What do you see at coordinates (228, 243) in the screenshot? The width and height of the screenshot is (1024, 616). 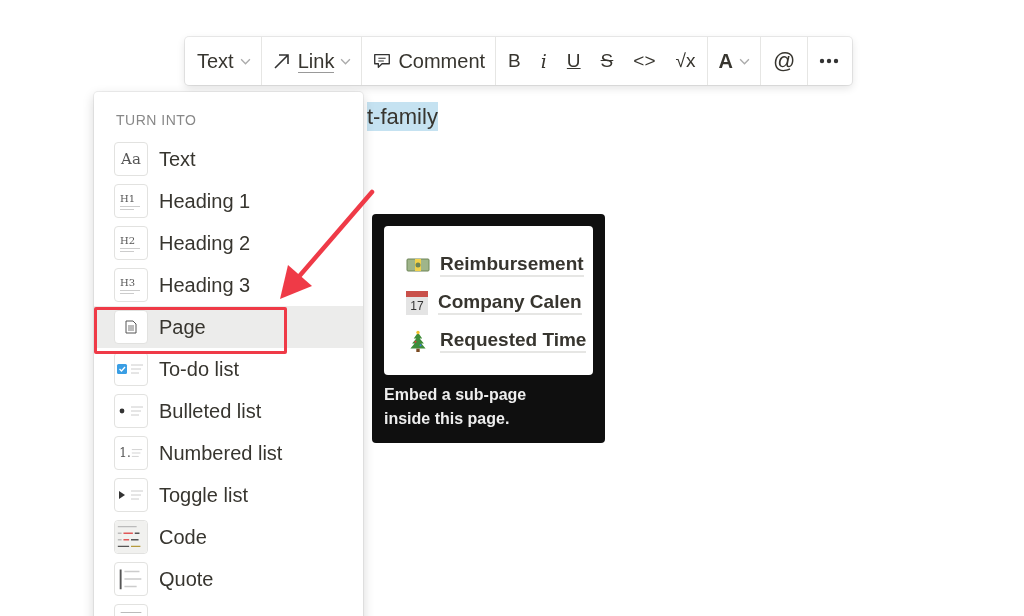 I see `menu-item: H2 Heading 2` at bounding box center [228, 243].